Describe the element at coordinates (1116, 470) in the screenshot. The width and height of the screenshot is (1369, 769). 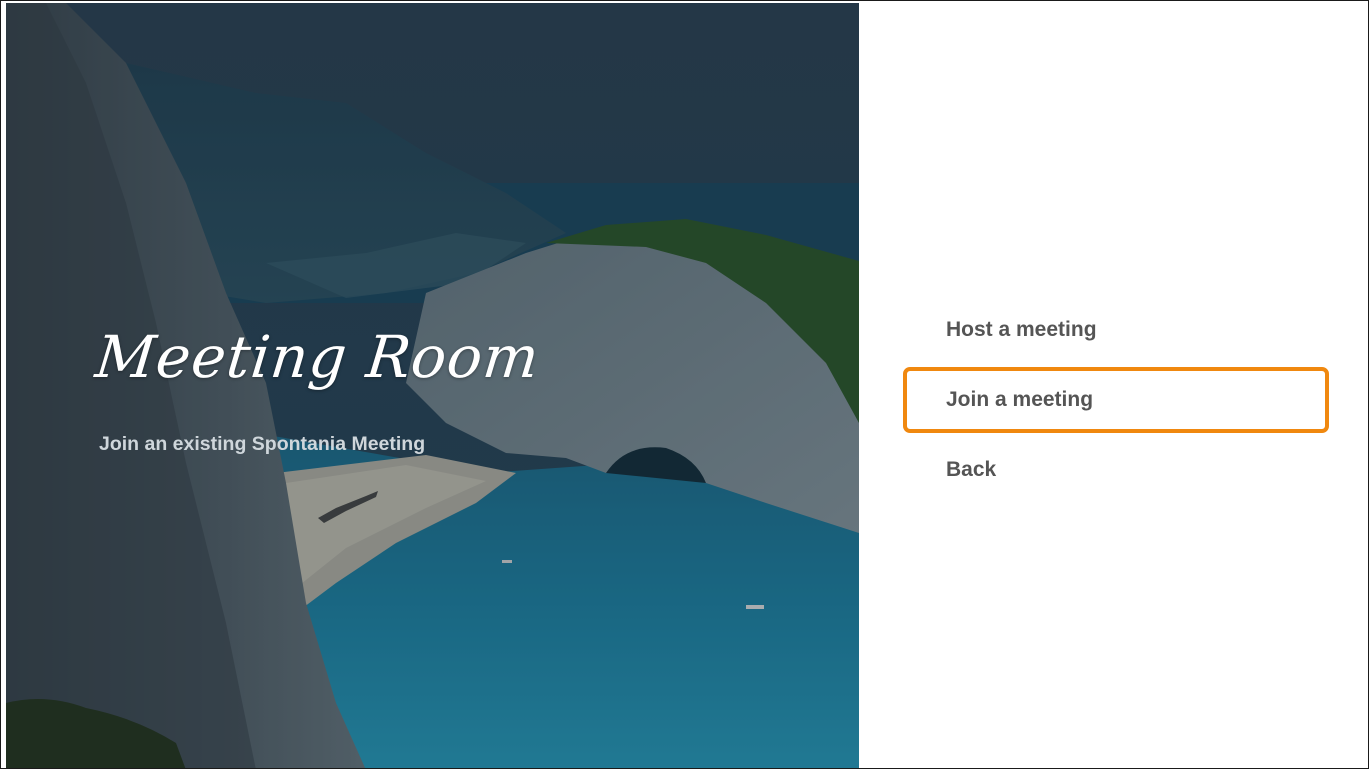
I see `back-button: Back` at that location.